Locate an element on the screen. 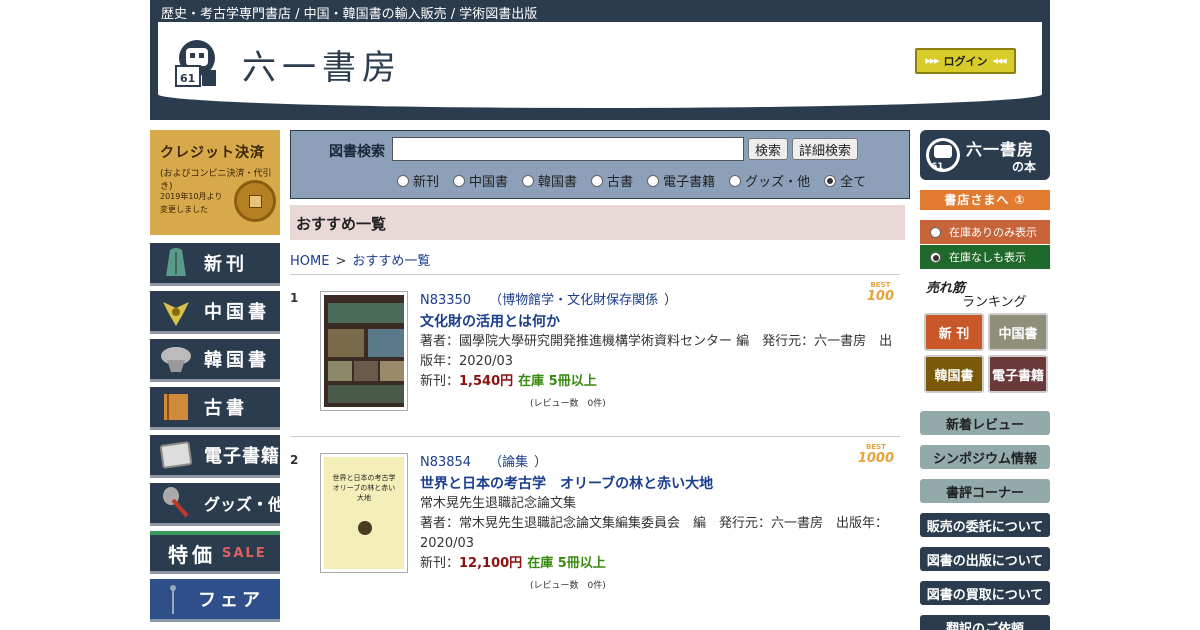 The width and height of the screenshot is (1200, 630). radio-korean: 韓国書 is located at coordinates (549, 180).